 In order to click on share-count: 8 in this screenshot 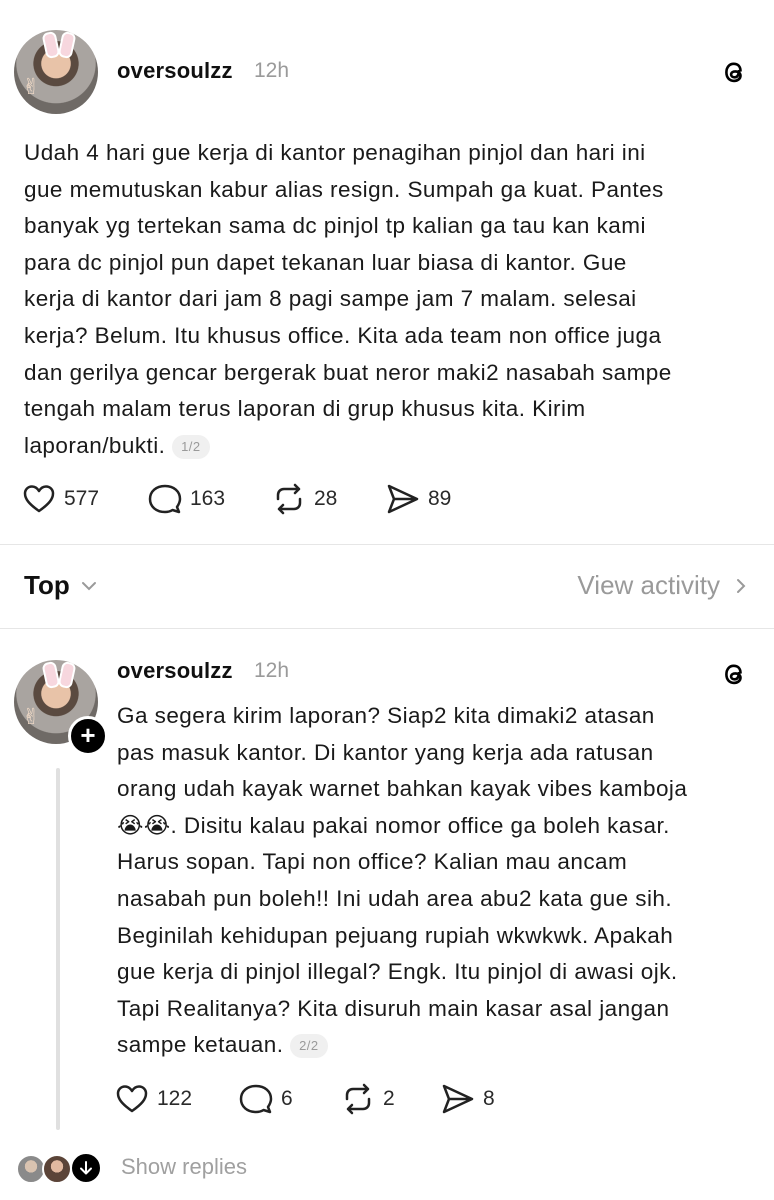, I will do `click(489, 1098)`.